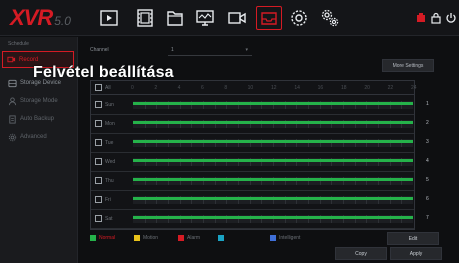  Describe the element at coordinates (33, 137) in the screenshot. I see `sidebar-item-label: Advanced` at that location.